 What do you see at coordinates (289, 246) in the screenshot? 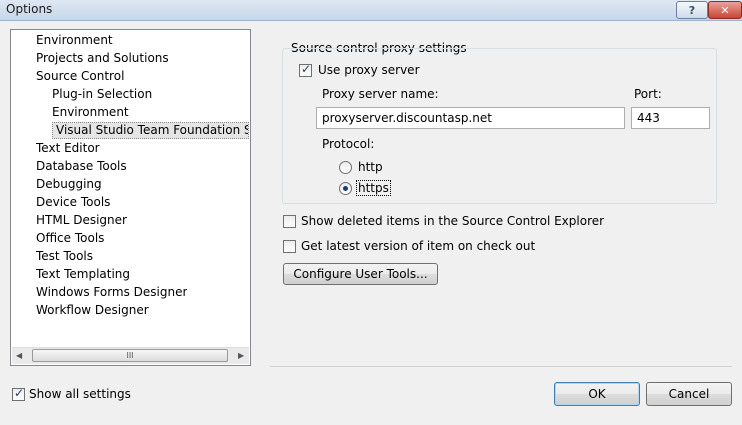
I see `get-latest-checkbox` at bounding box center [289, 246].